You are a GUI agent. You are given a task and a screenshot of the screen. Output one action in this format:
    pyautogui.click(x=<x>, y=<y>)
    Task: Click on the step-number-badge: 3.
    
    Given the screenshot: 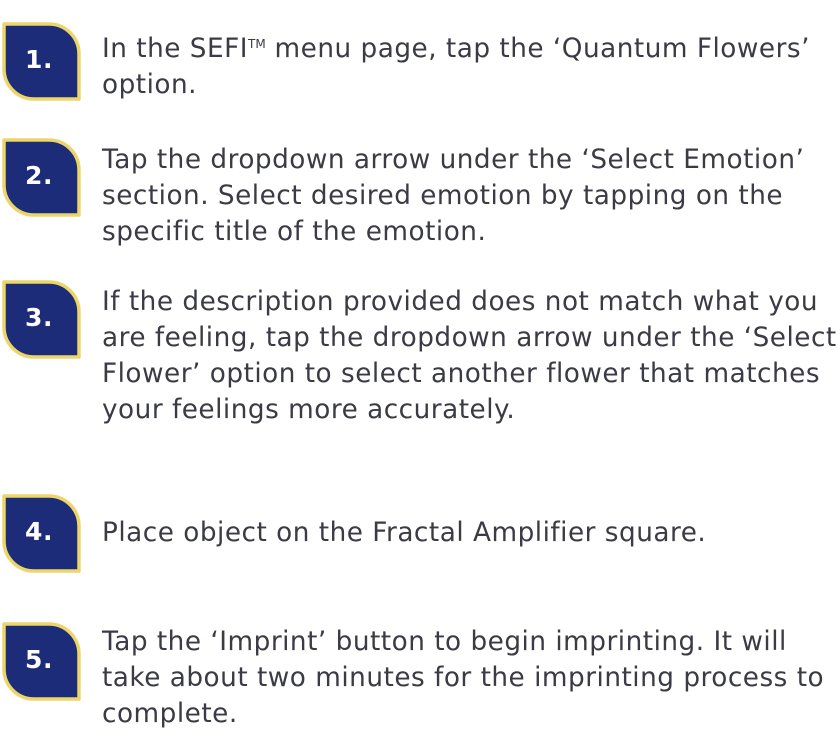 What is the action you would take?
    pyautogui.click(x=42, y=320)
    